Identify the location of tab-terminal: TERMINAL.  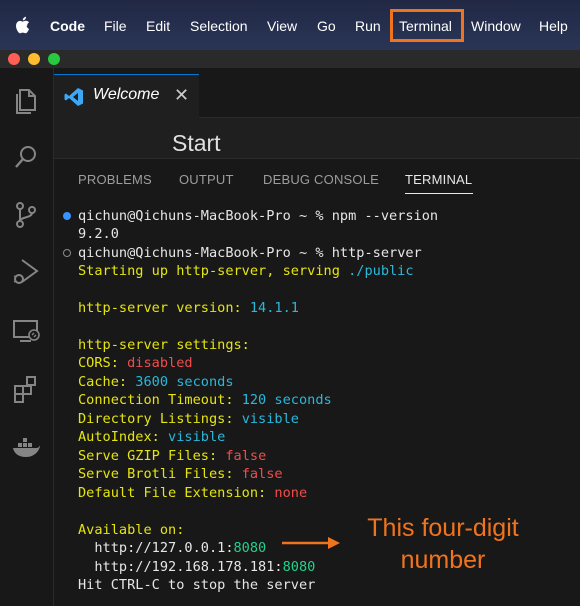
(438, 179).